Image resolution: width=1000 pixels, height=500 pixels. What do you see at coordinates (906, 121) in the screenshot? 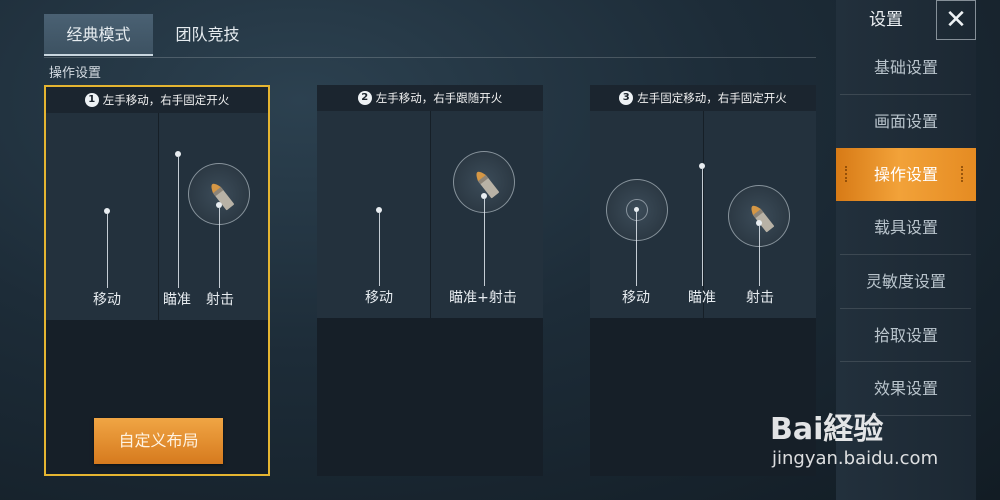
I see `sidebar-item-graphics-settings: 画面设置` at bounding box center [906, 121].